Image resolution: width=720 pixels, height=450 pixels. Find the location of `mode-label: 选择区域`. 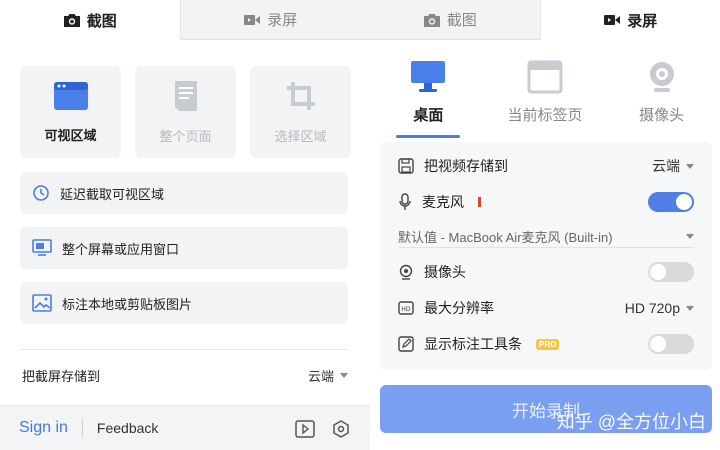

mode-label: 选择区域 is located at coordinates (300, 136).